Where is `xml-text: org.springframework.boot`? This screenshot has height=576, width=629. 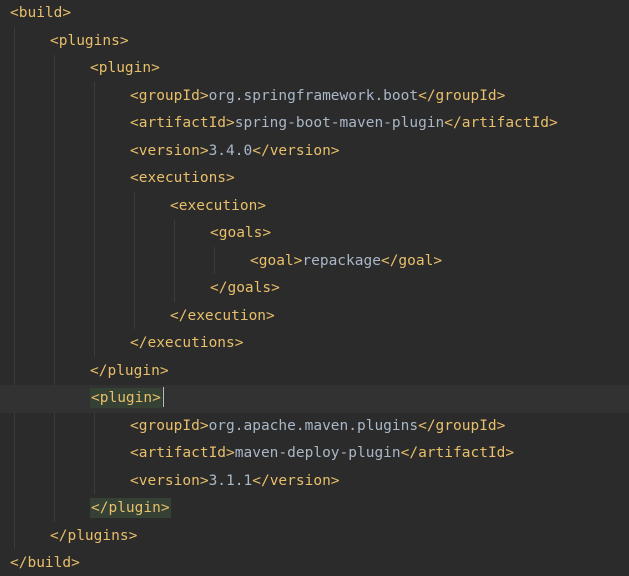 xml-text: org.springframework.boot is located at coordinates (313, 95).